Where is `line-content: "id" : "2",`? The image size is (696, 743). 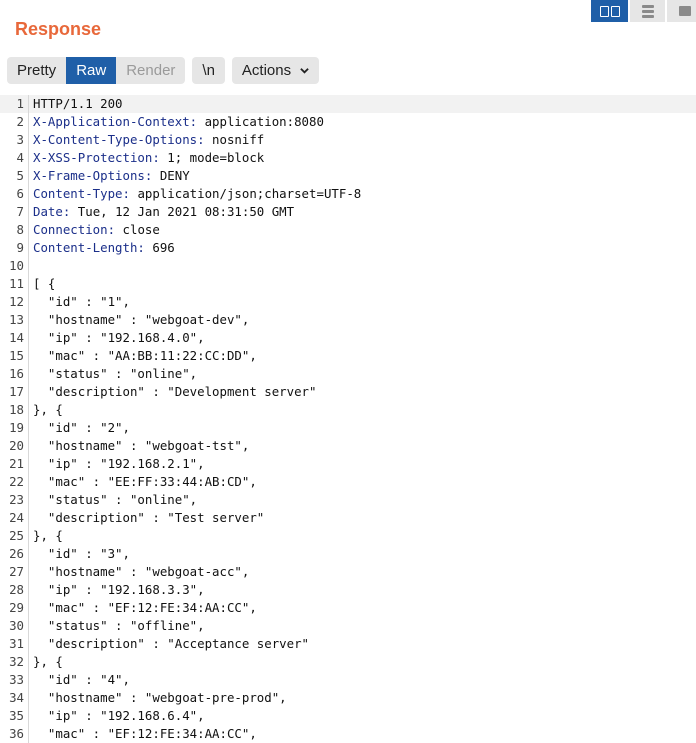 line-content: "id" : "2", is located at coordinates (79, 428).